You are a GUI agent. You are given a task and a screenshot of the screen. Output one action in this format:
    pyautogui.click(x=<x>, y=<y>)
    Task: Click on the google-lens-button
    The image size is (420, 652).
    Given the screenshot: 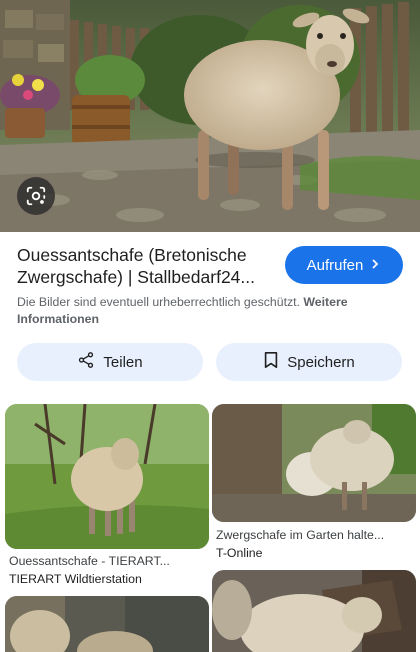 What is the action you would take?
    pyautogui.click(x=36, y=196)
    